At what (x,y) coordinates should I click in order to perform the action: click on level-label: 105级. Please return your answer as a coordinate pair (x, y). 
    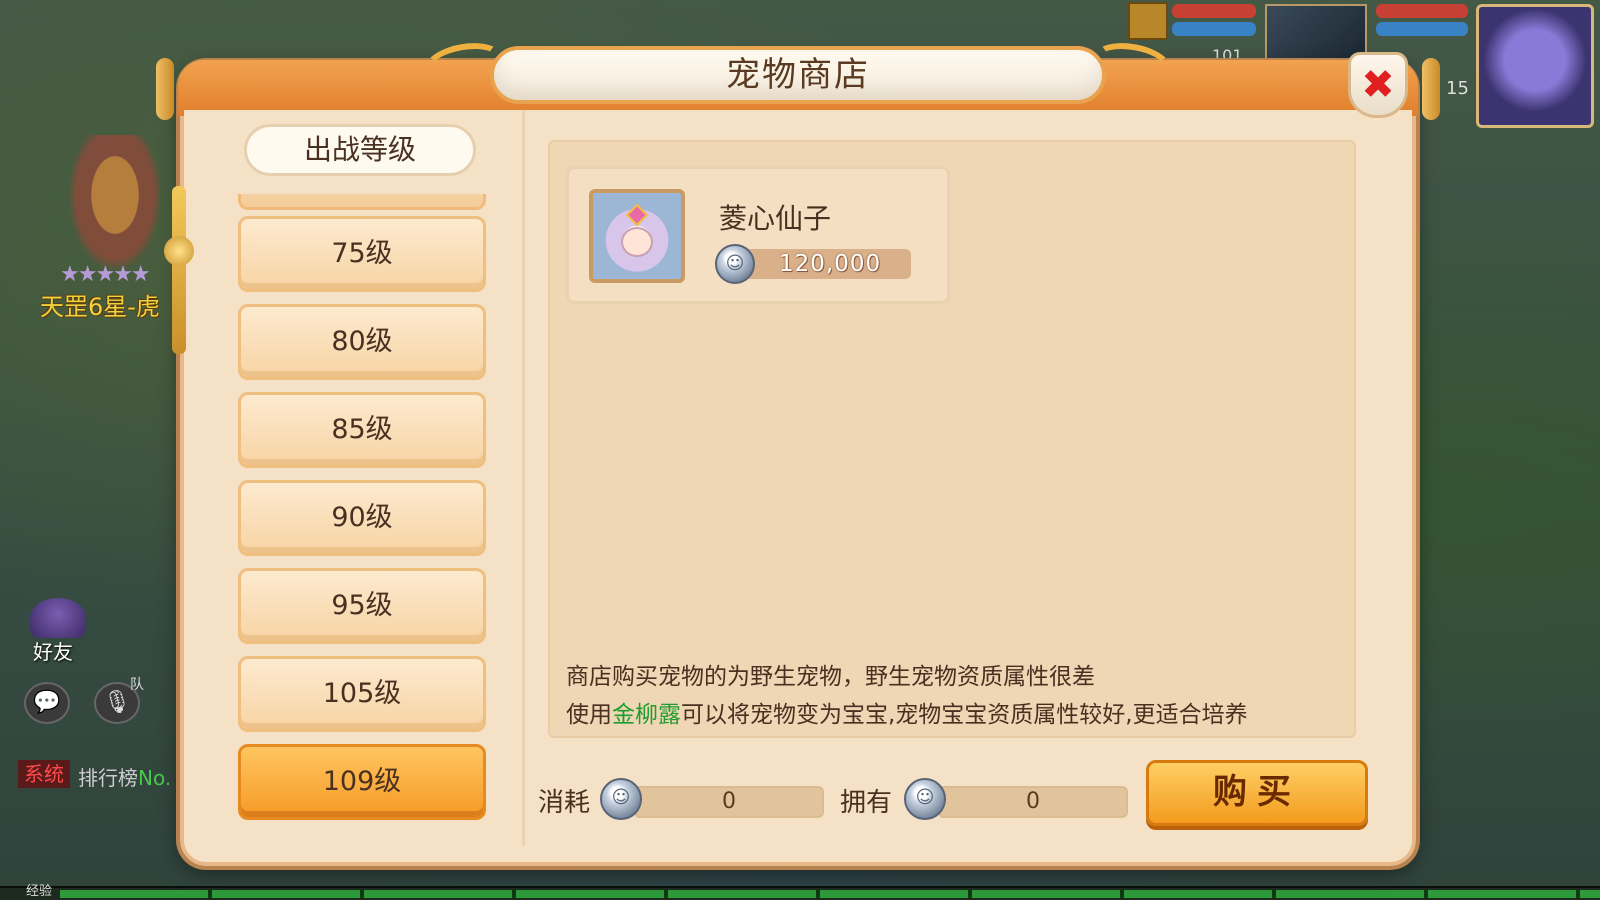
    Looking at the image, I should click on (362, 693).